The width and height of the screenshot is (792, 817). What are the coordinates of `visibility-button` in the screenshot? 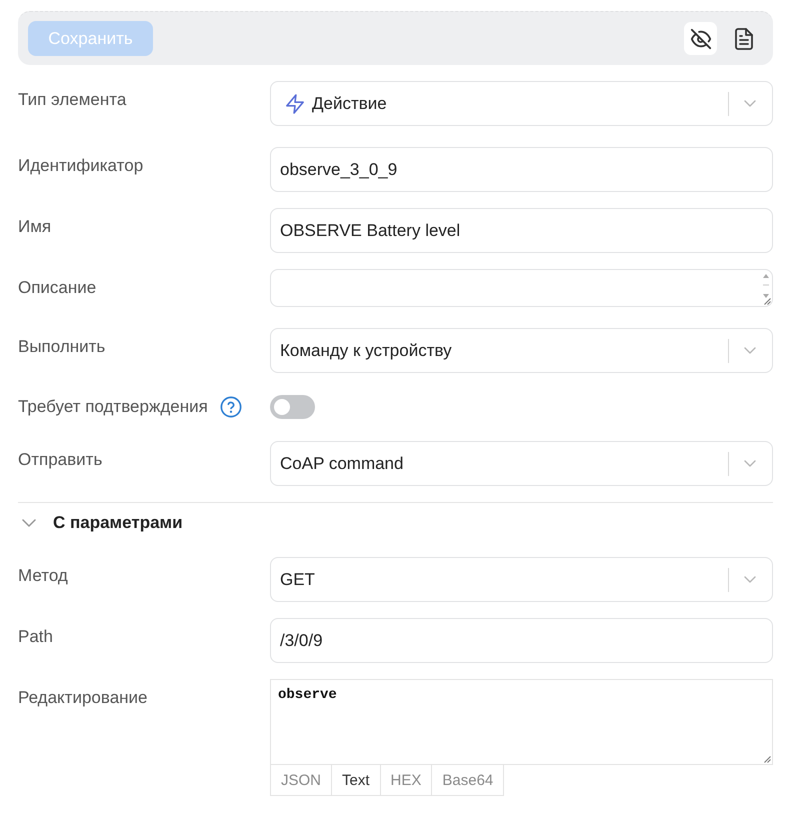 It's located at (700, 38).